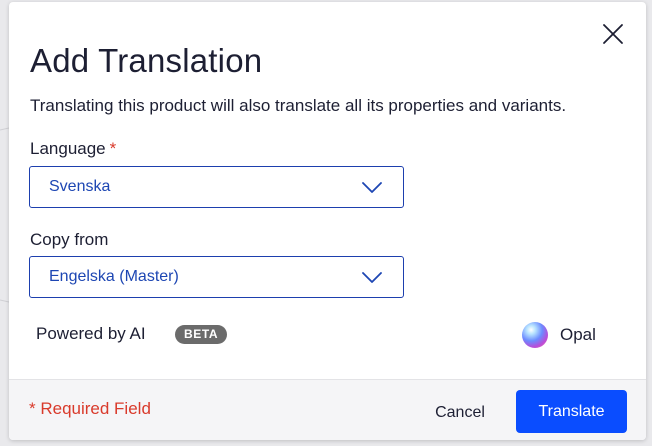 This screenshot has height=446, width=652. I want to click on opal-logo-icon, so click(535, 335).